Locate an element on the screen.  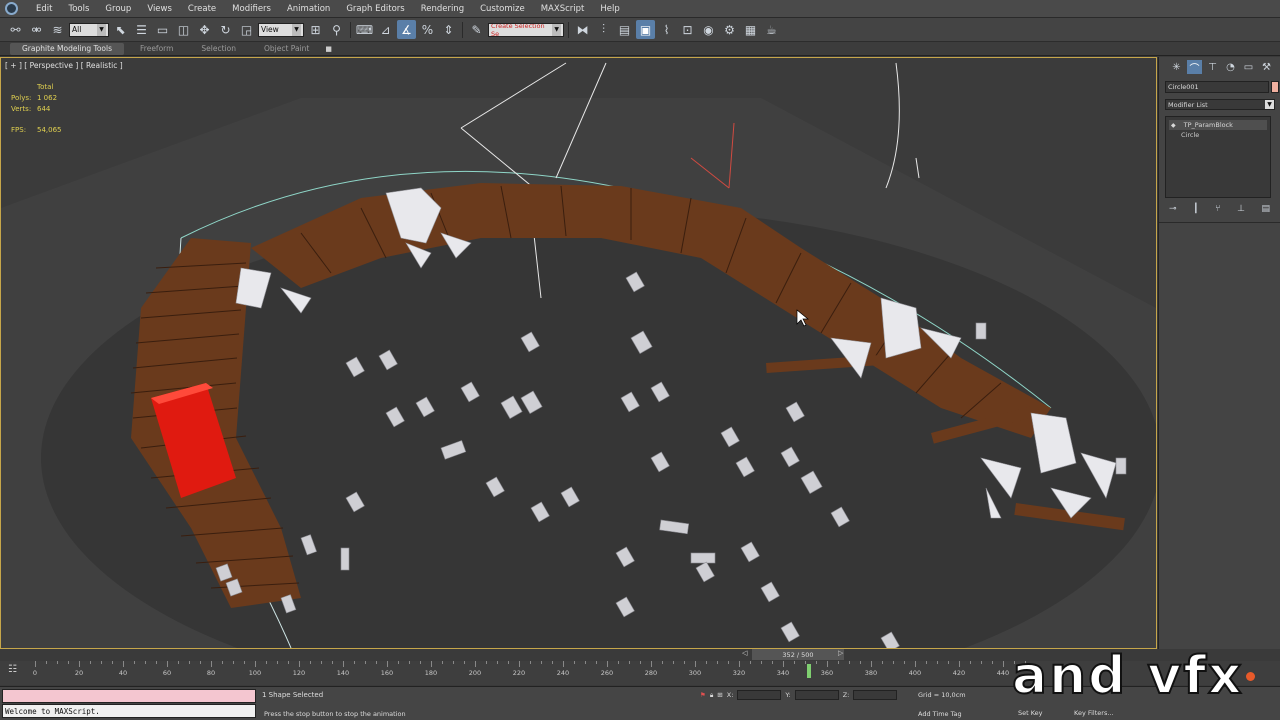
scale-icon: ◲ is located at coordinates (246, 29).